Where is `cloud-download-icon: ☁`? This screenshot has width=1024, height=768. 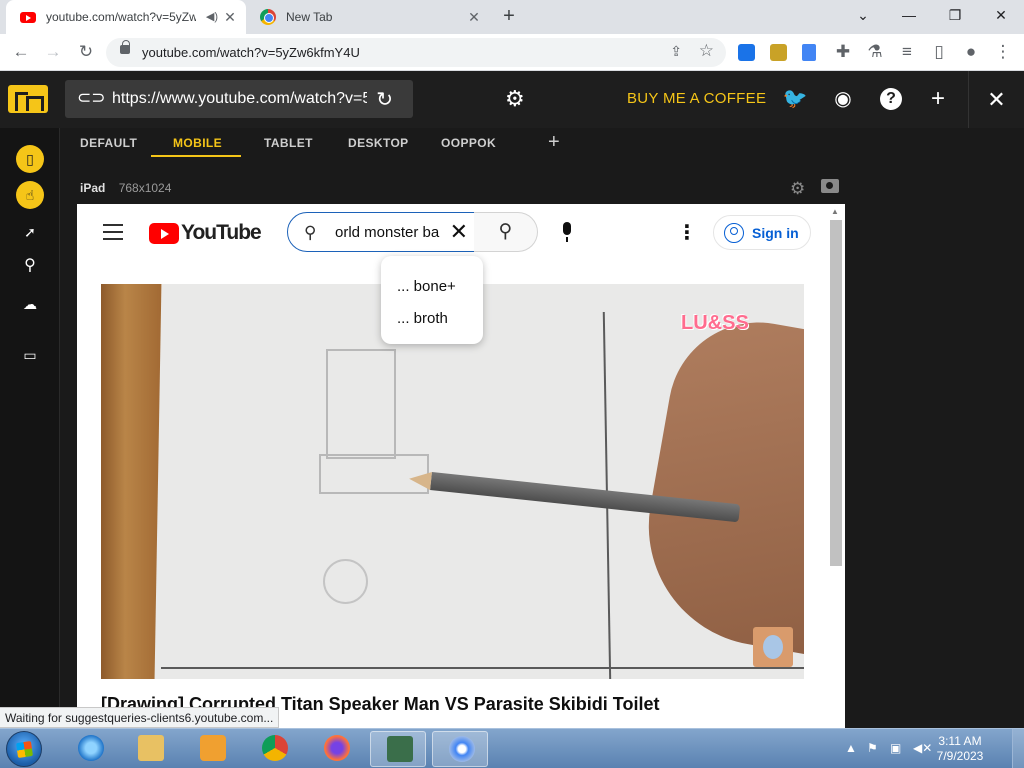
cloud-download-icon: ☁ is located at coordinates (30, 304).